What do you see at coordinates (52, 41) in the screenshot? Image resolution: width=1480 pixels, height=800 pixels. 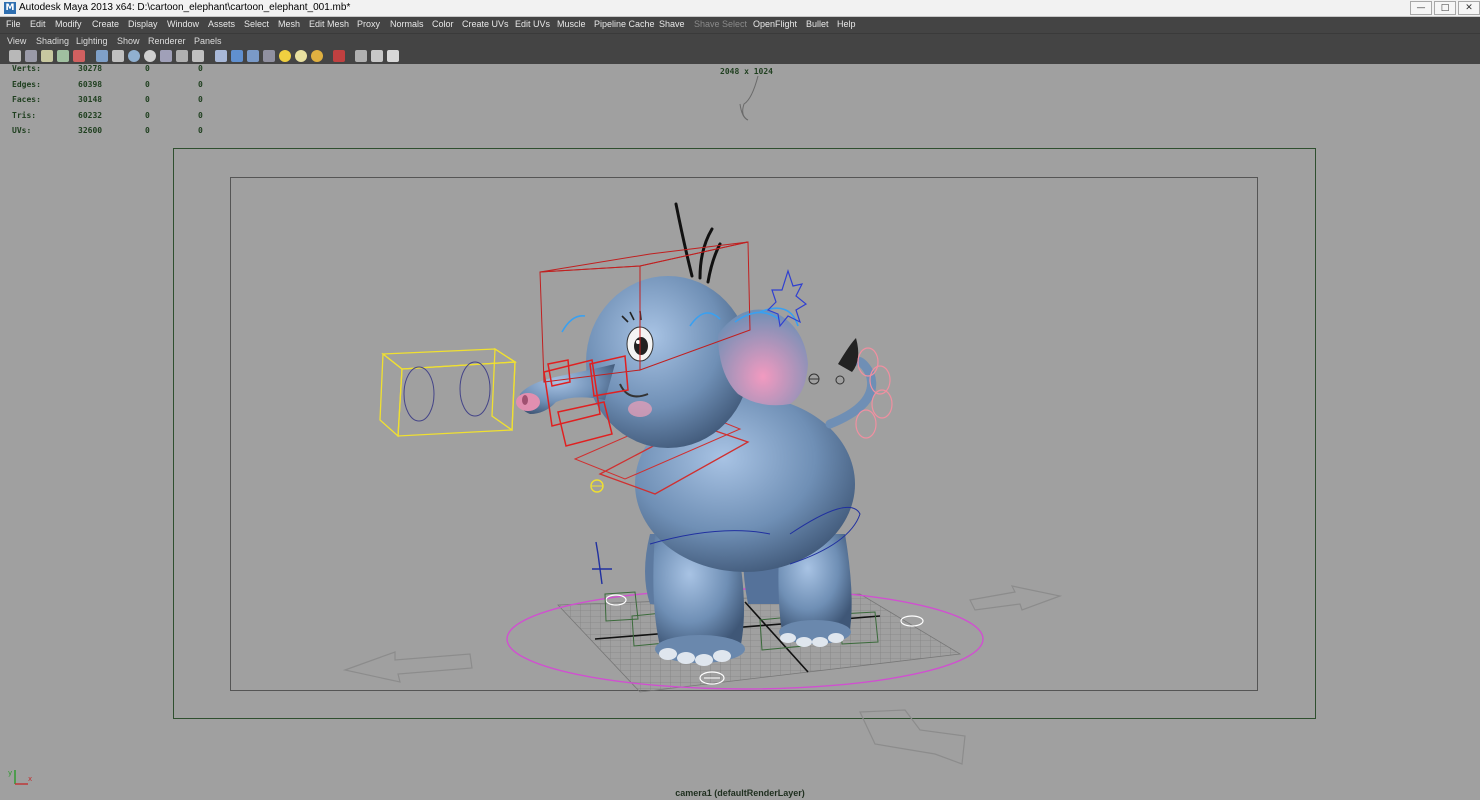 I see `panel-menu-shading: Shading` at bounding box center [52, 41].